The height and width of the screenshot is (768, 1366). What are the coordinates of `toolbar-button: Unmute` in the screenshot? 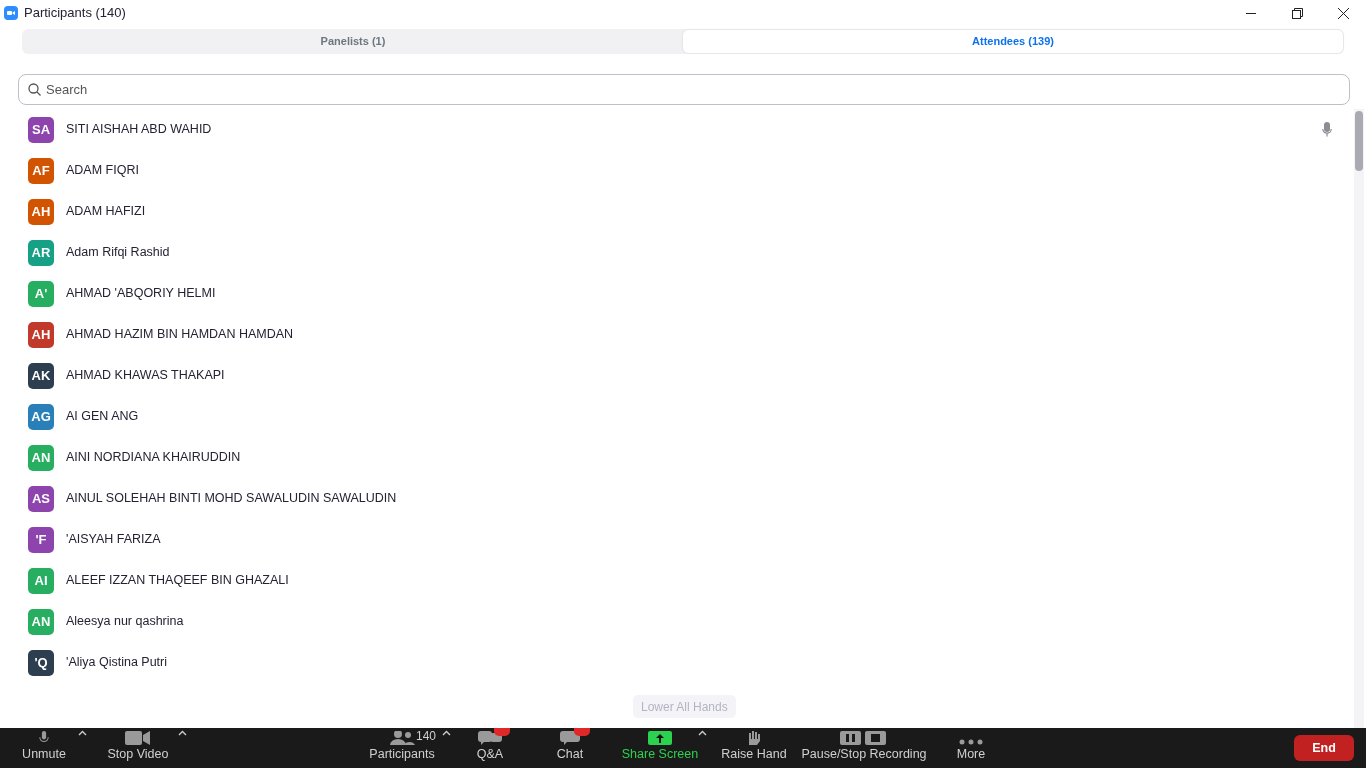 It's located at (44, 749).